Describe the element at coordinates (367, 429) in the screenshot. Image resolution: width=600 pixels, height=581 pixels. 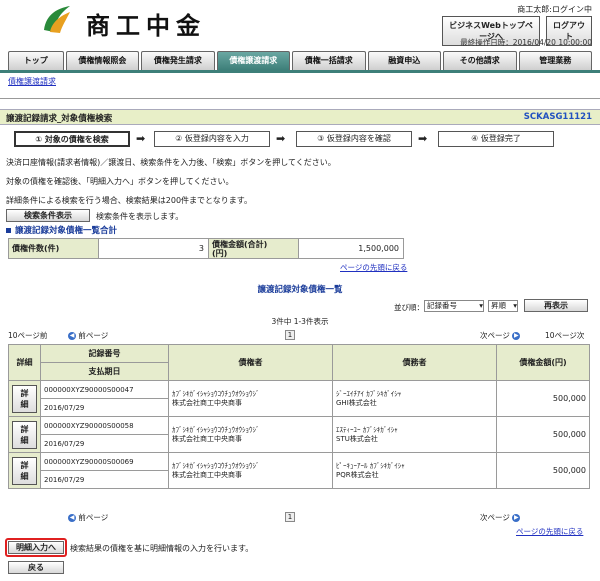
I see `debtor-kana: ｴｽﾃｨｰﾕｰ ｶﾌﾞｼｷｶﾞｲｼｬ` at that location.